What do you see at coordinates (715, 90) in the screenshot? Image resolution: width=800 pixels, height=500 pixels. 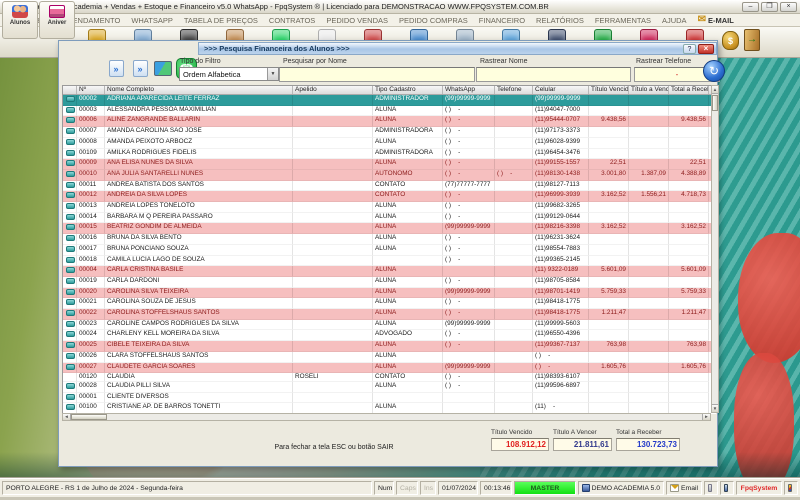 I see `scroll-up-icon: ▲` at bounding box center [715, 90].